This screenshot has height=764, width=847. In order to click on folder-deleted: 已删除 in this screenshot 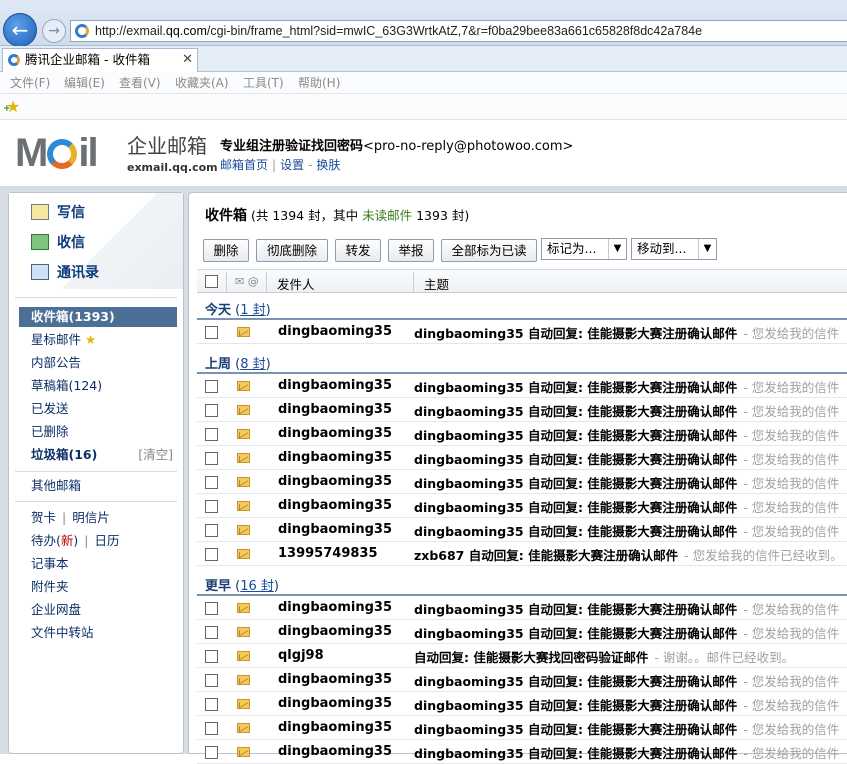, I will do `click(98, 432)`.